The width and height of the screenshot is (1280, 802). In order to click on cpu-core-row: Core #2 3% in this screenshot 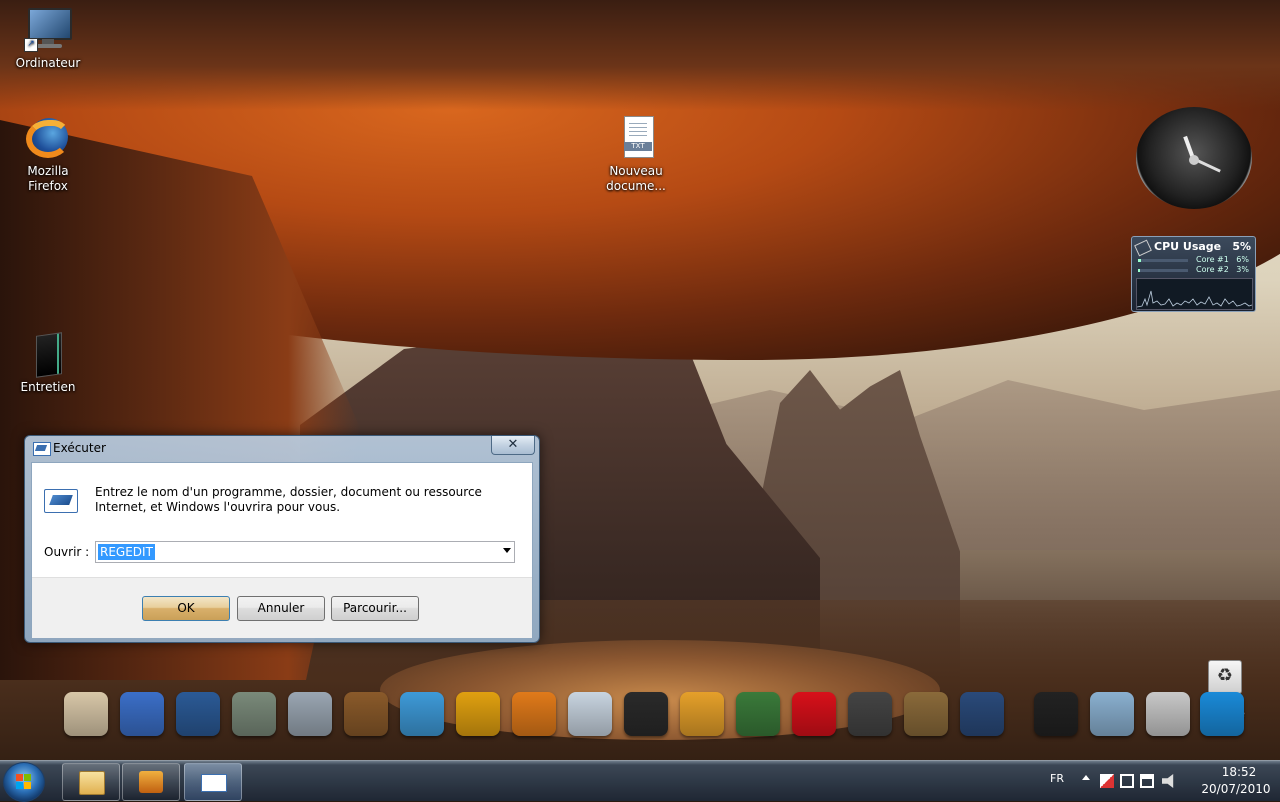, I will do `click(1193, 270)`.